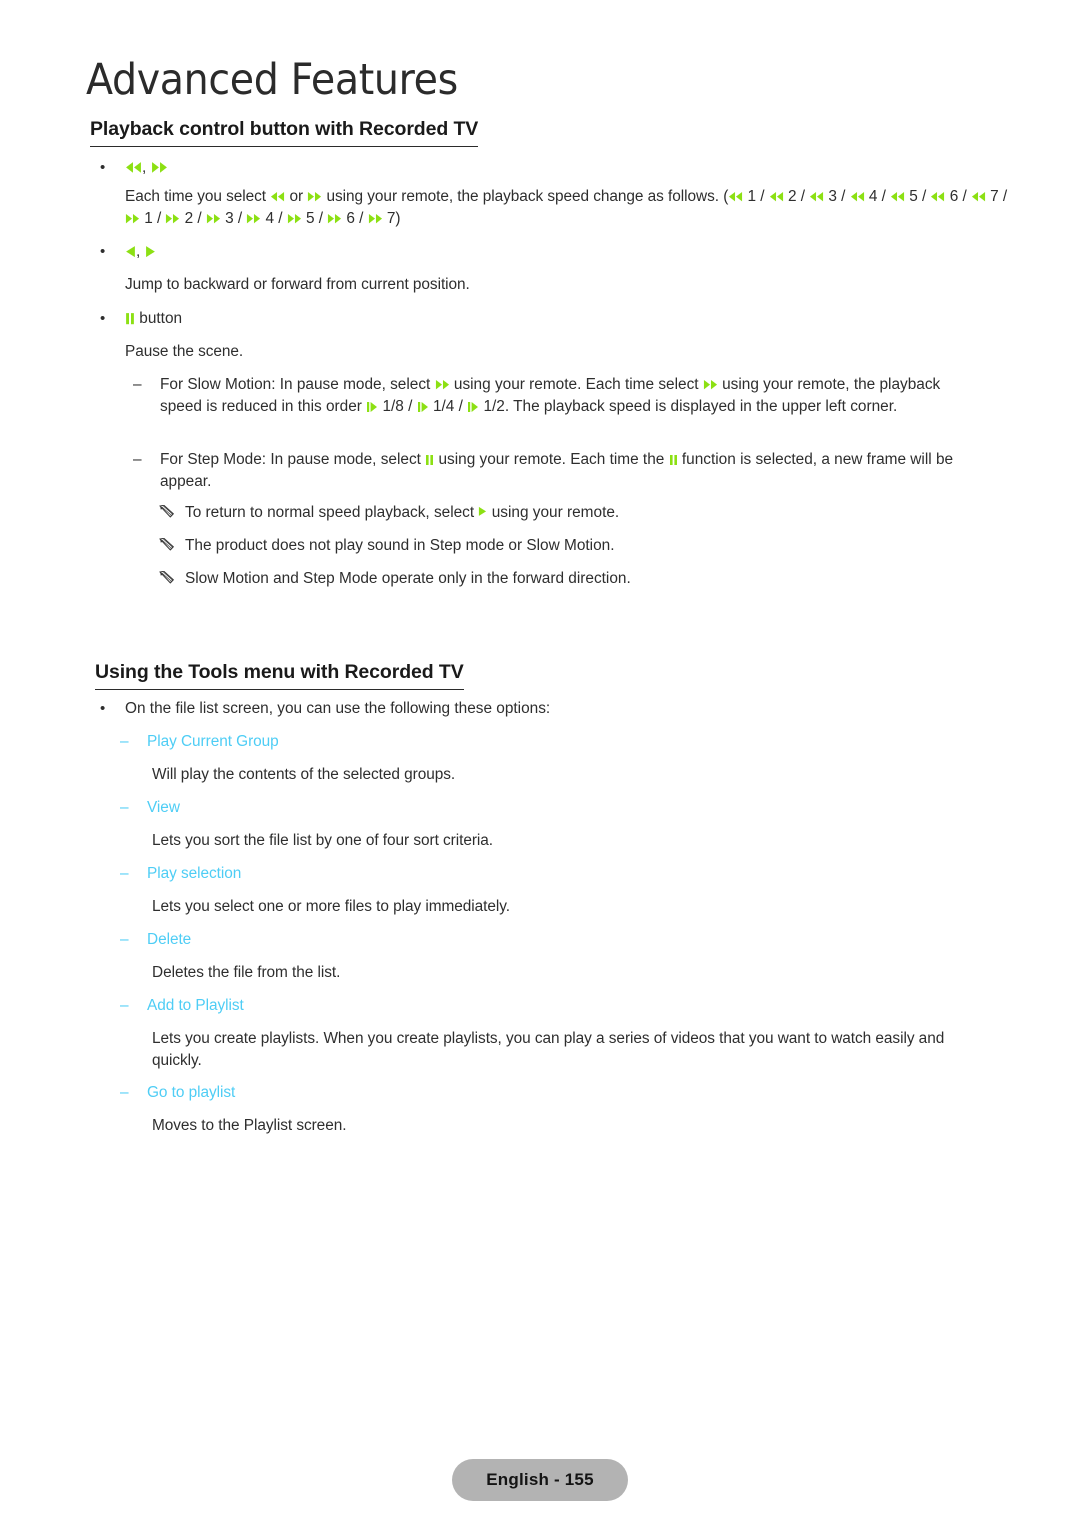 The image size is (1080, 1534). What do you see at coordinates (195, 1005) in the screenshot?
I see `option-label: Add to Playlist` at bounding box center [195, 1005].